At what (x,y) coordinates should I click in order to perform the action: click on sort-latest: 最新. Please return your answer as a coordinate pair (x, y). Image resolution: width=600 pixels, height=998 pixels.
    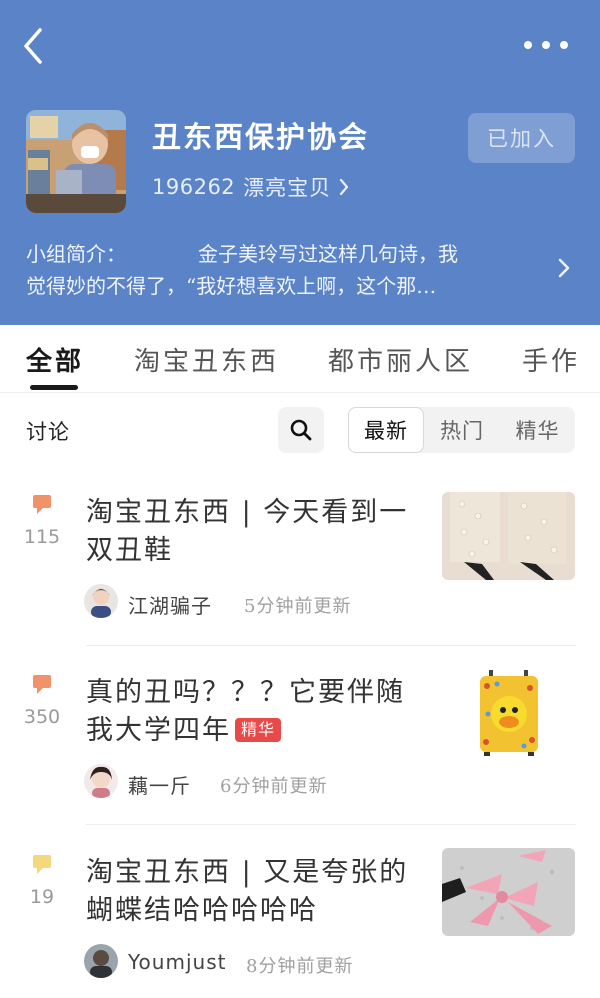
    Looking at the image, I should click on (386, 430).